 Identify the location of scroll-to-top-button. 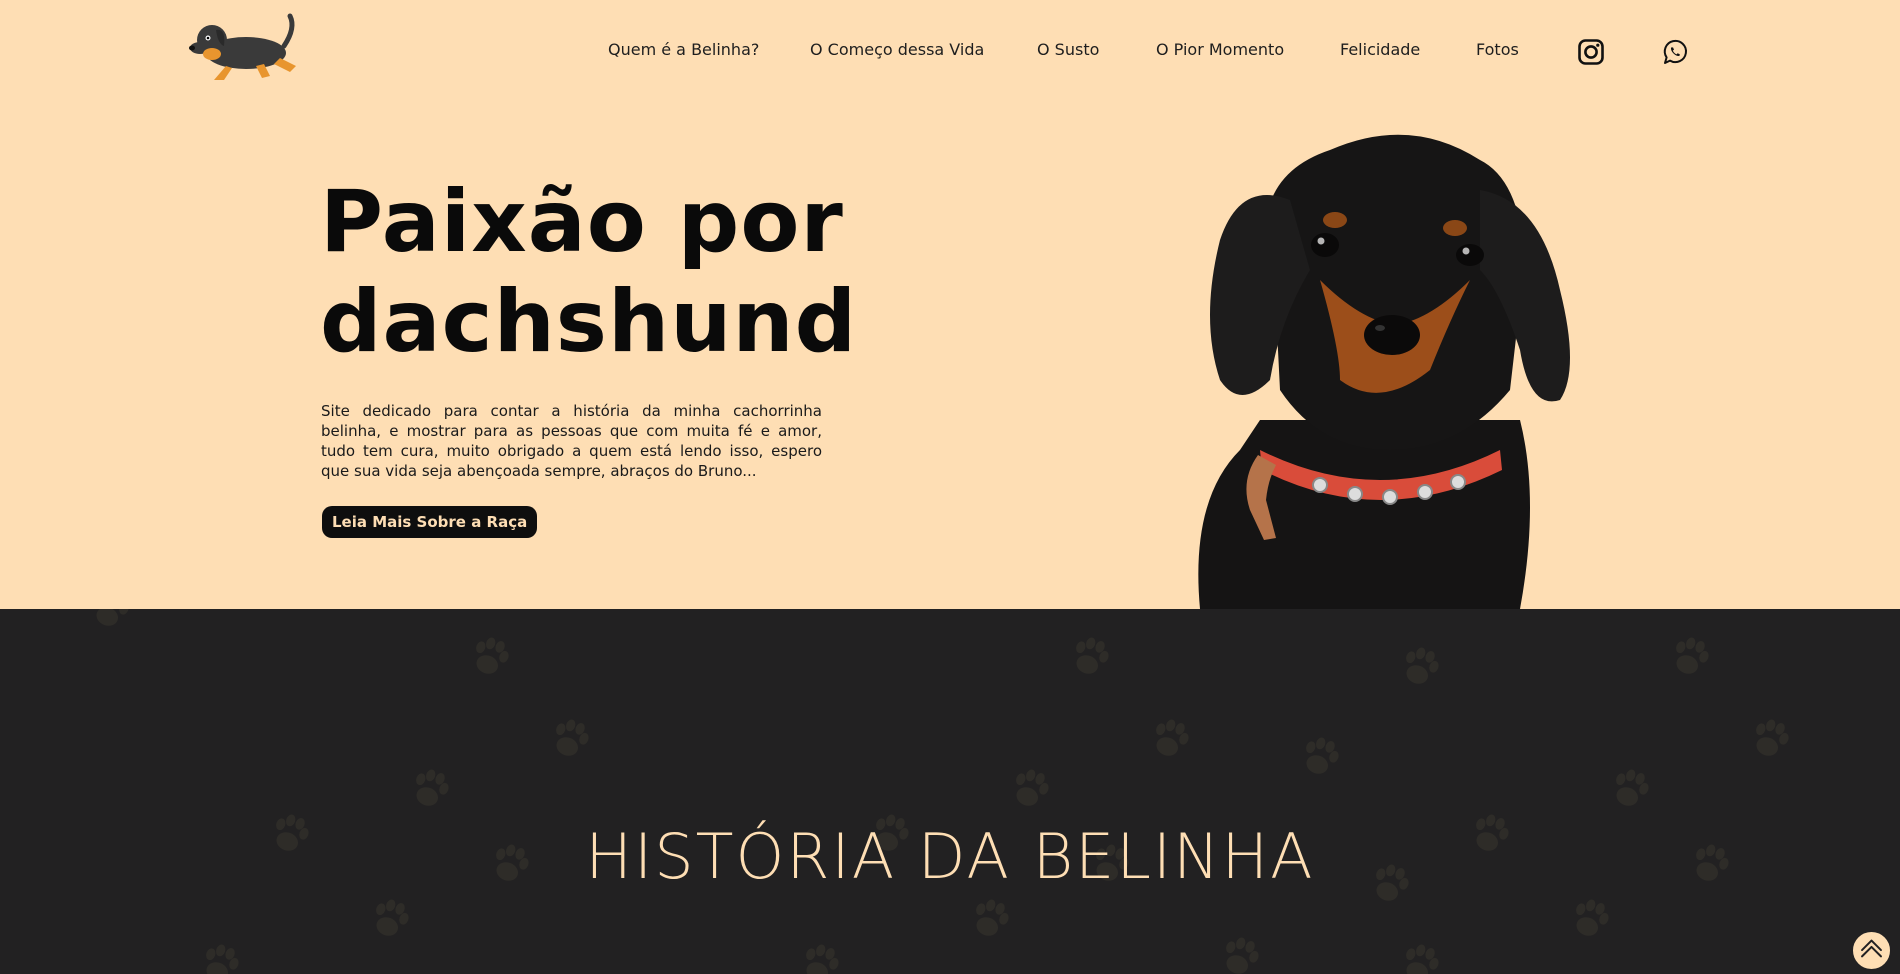
(1871, 950).